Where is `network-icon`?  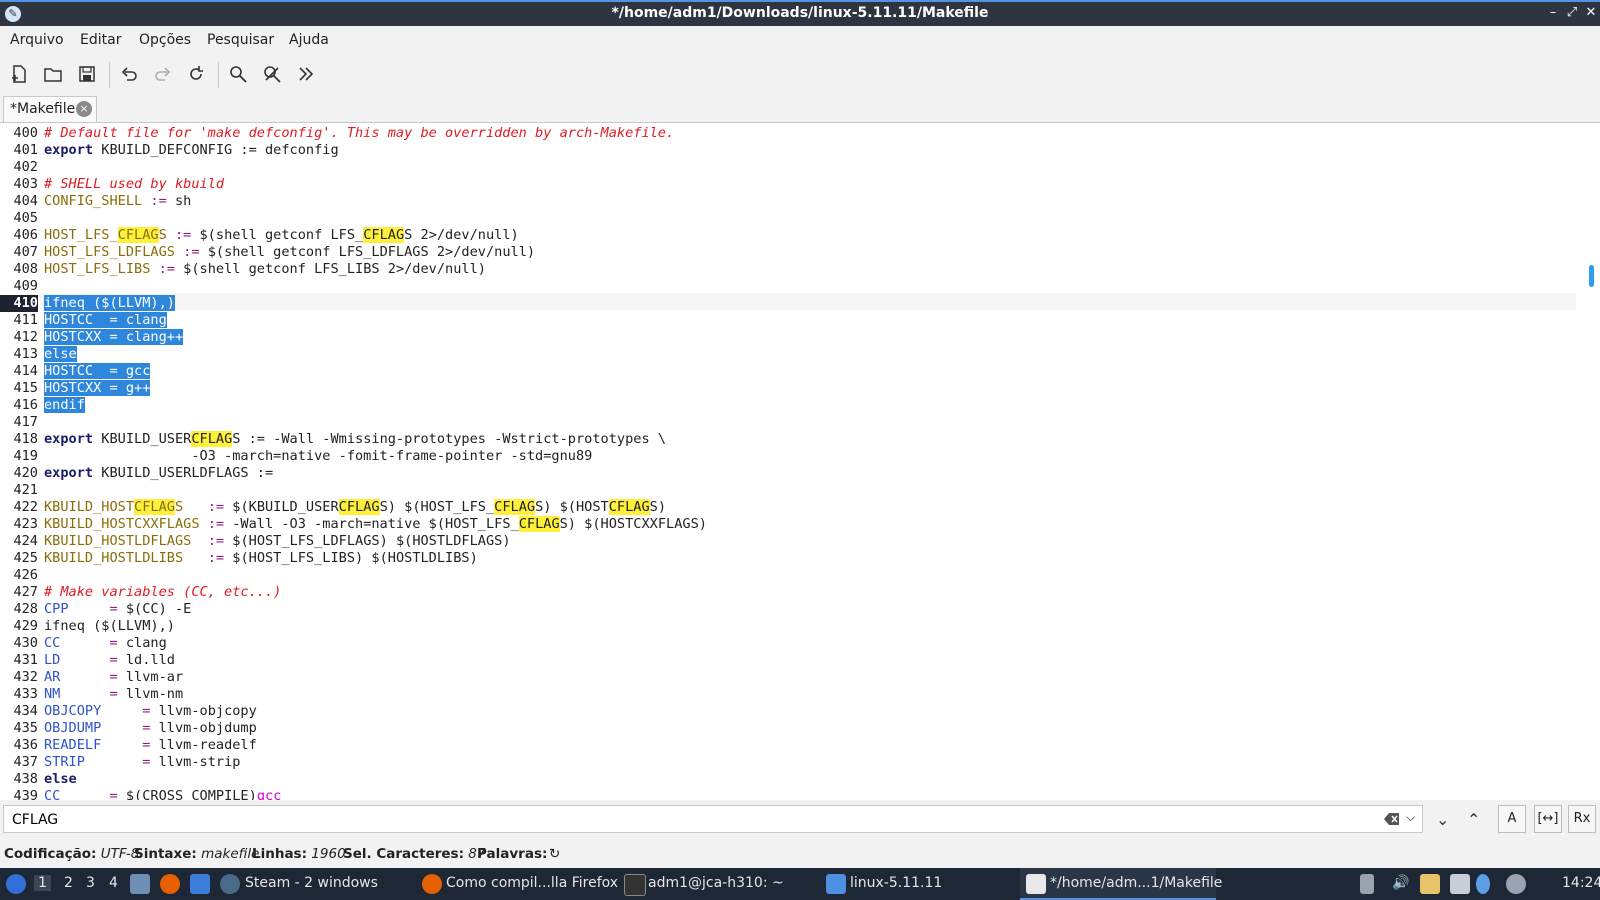
network-icon is located at coordinates (1516, 884).